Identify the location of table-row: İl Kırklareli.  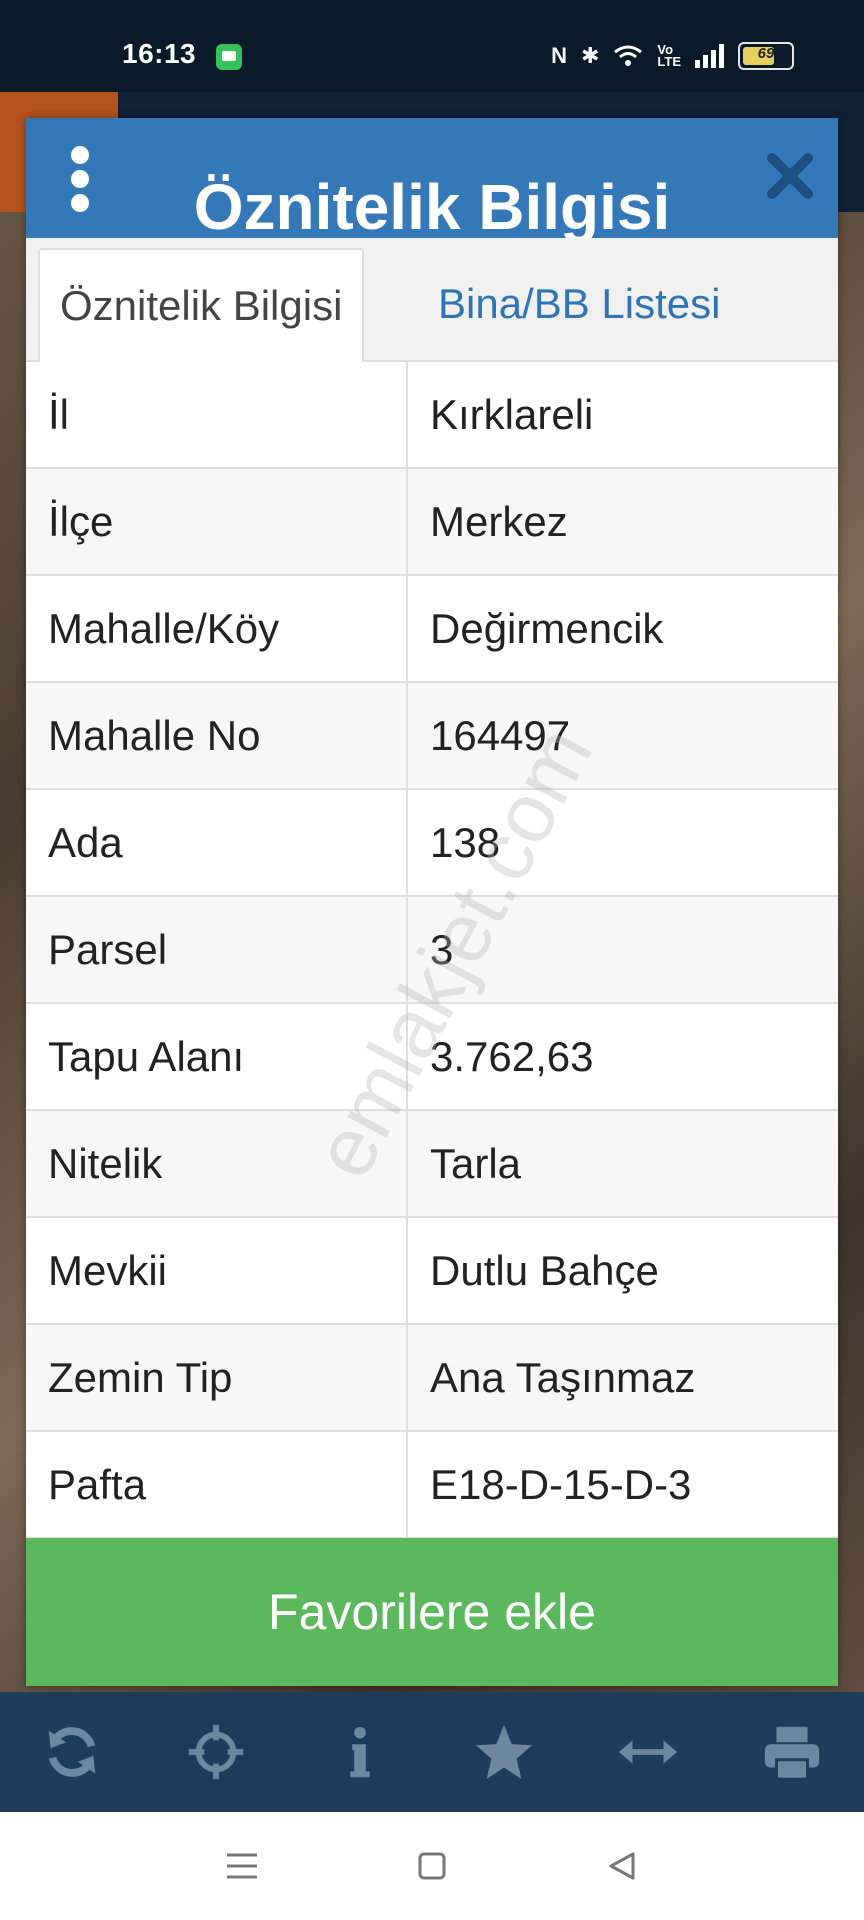
(432, 415).